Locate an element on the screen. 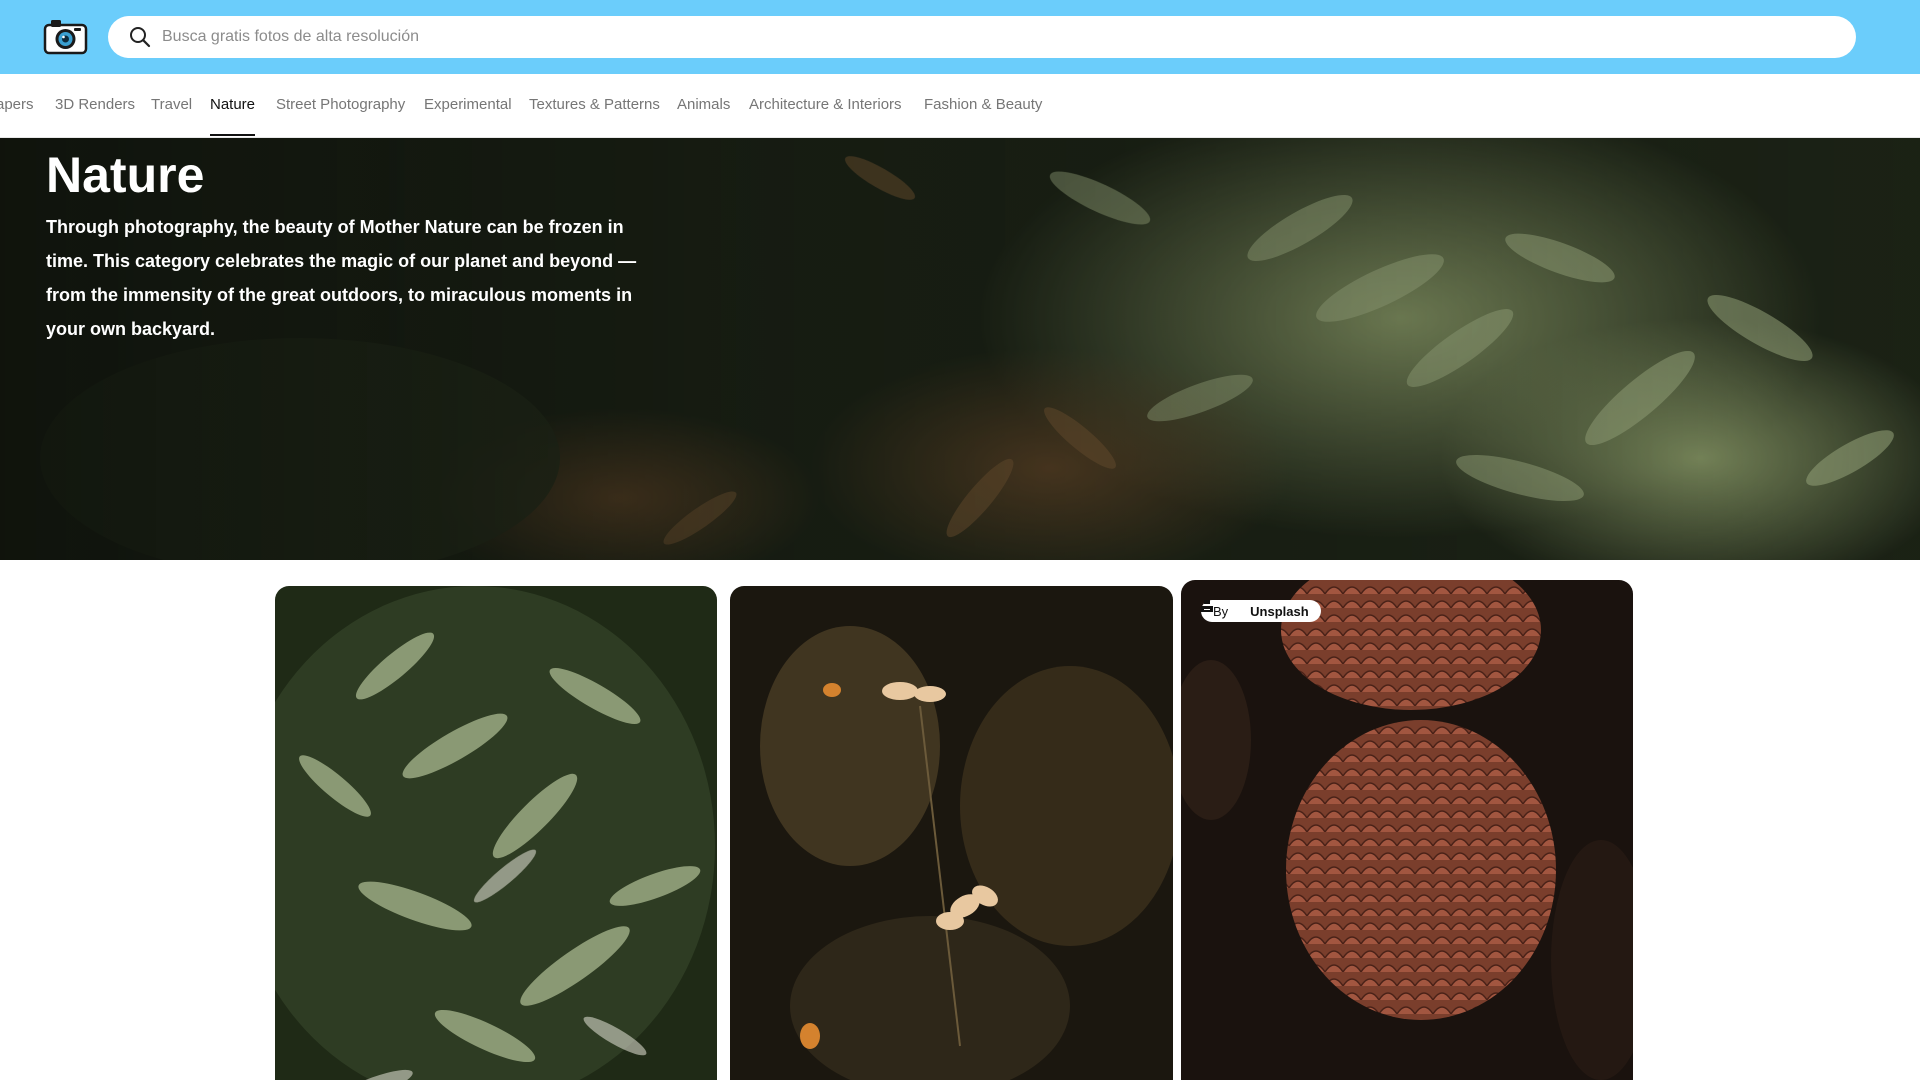 The image size is (1920, 1080). active-tab-underline is located at coordinates (232, 135).